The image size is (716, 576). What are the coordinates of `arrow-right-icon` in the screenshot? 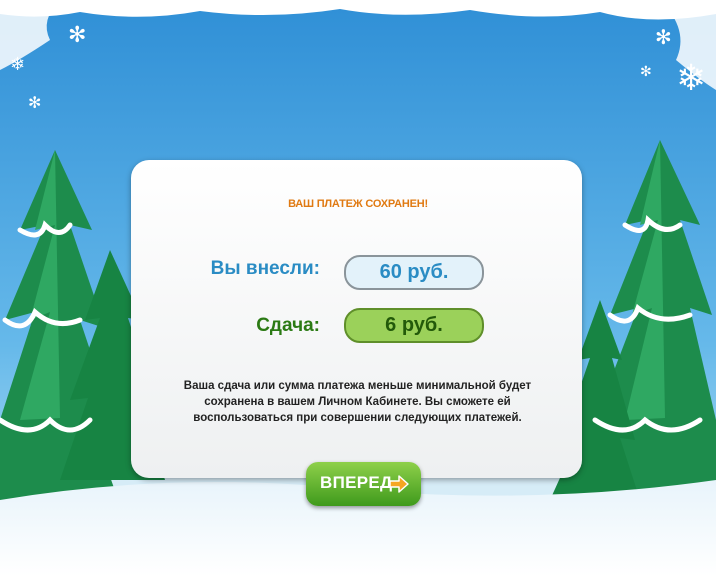 It's located at (399, 484).